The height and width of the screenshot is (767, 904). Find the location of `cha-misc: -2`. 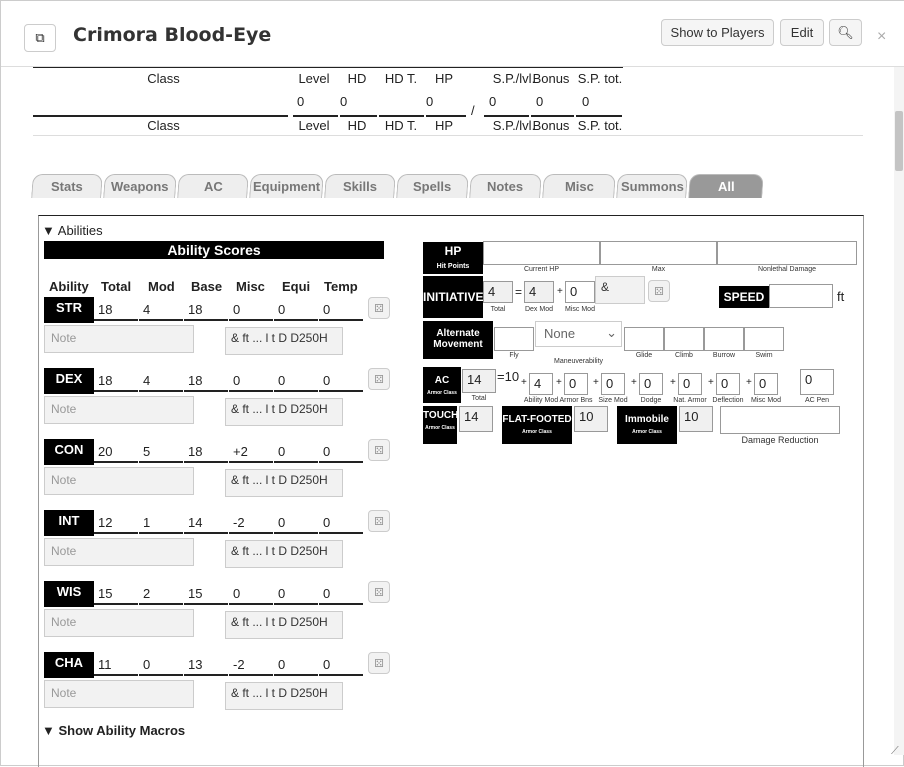

cha-misc: -2 is located at coordinates (239, 664).